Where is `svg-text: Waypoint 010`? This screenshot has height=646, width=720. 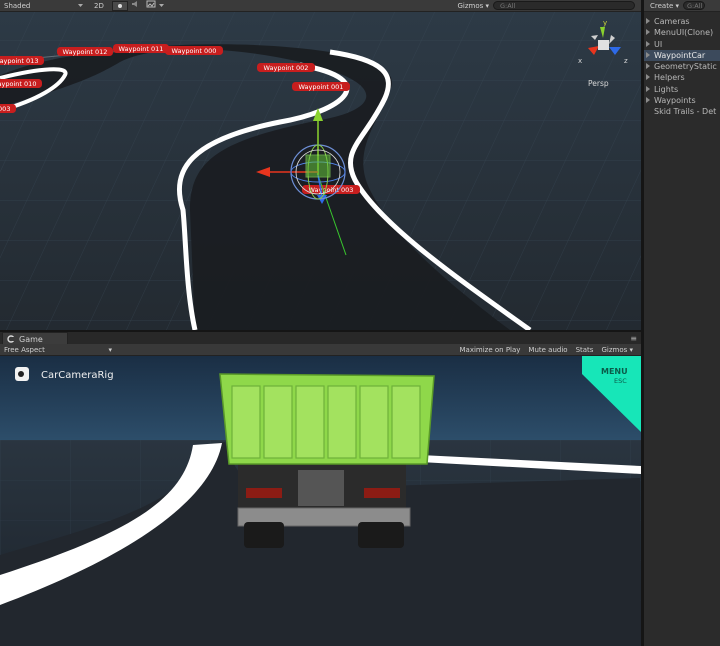 svg-text: Waypoint 010 is located at coordinates (18, 84).